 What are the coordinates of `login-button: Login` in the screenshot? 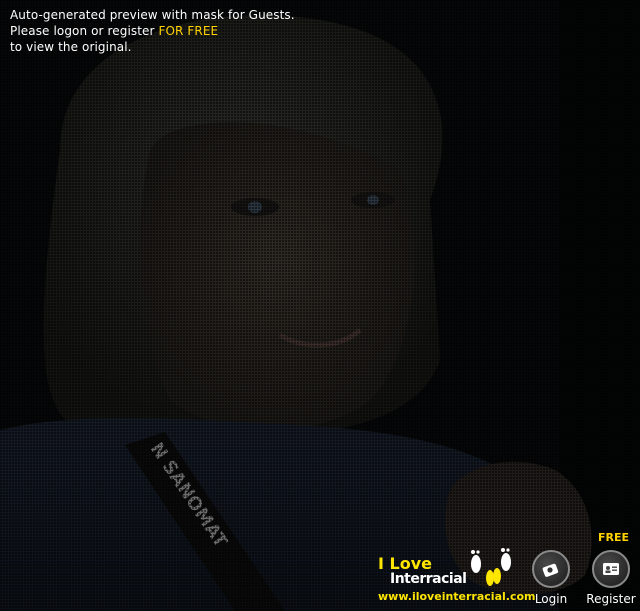 It's located at (551, 578).